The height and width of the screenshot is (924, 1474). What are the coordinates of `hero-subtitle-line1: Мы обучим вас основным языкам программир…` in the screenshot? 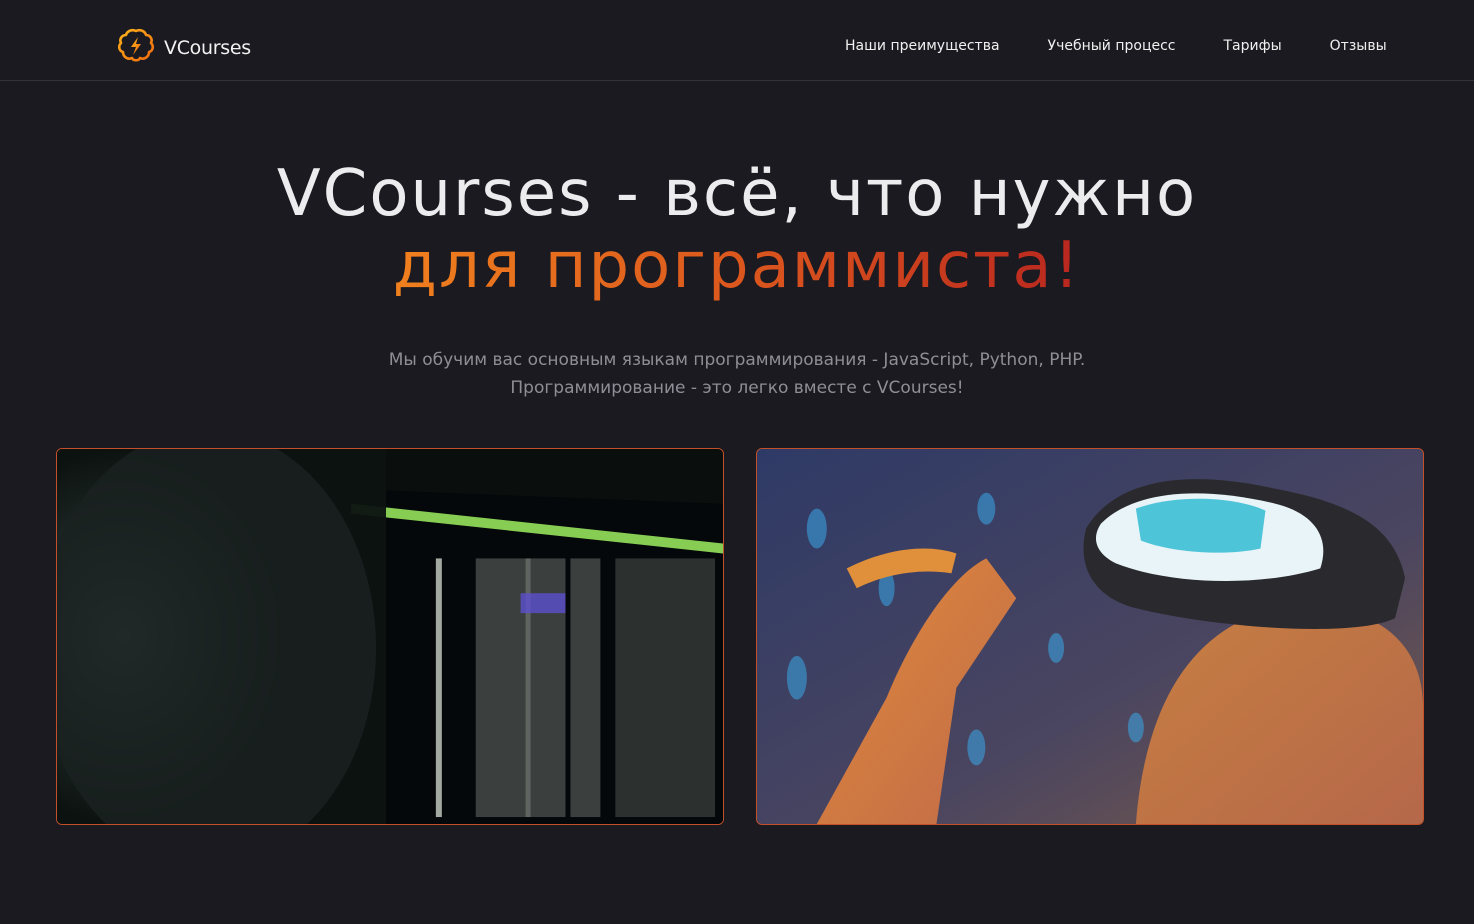 It's located at (737, 360).